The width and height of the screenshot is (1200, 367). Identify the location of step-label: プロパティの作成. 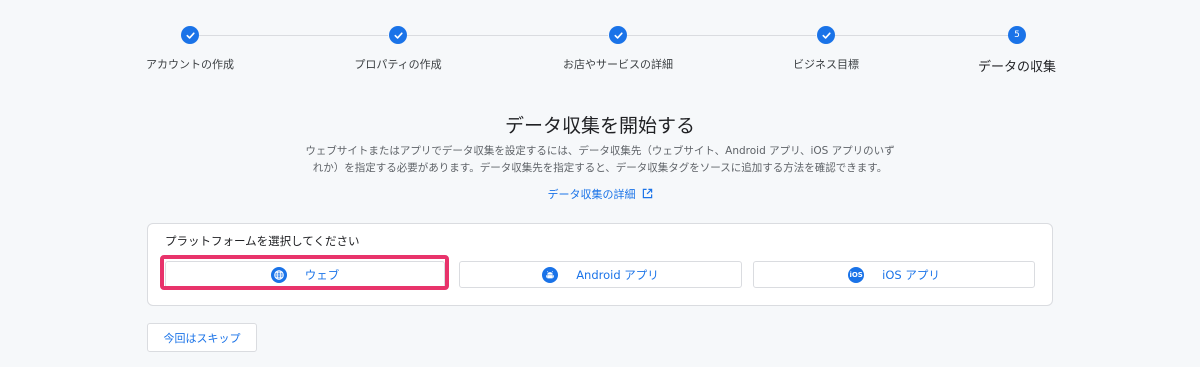
(398, 64).